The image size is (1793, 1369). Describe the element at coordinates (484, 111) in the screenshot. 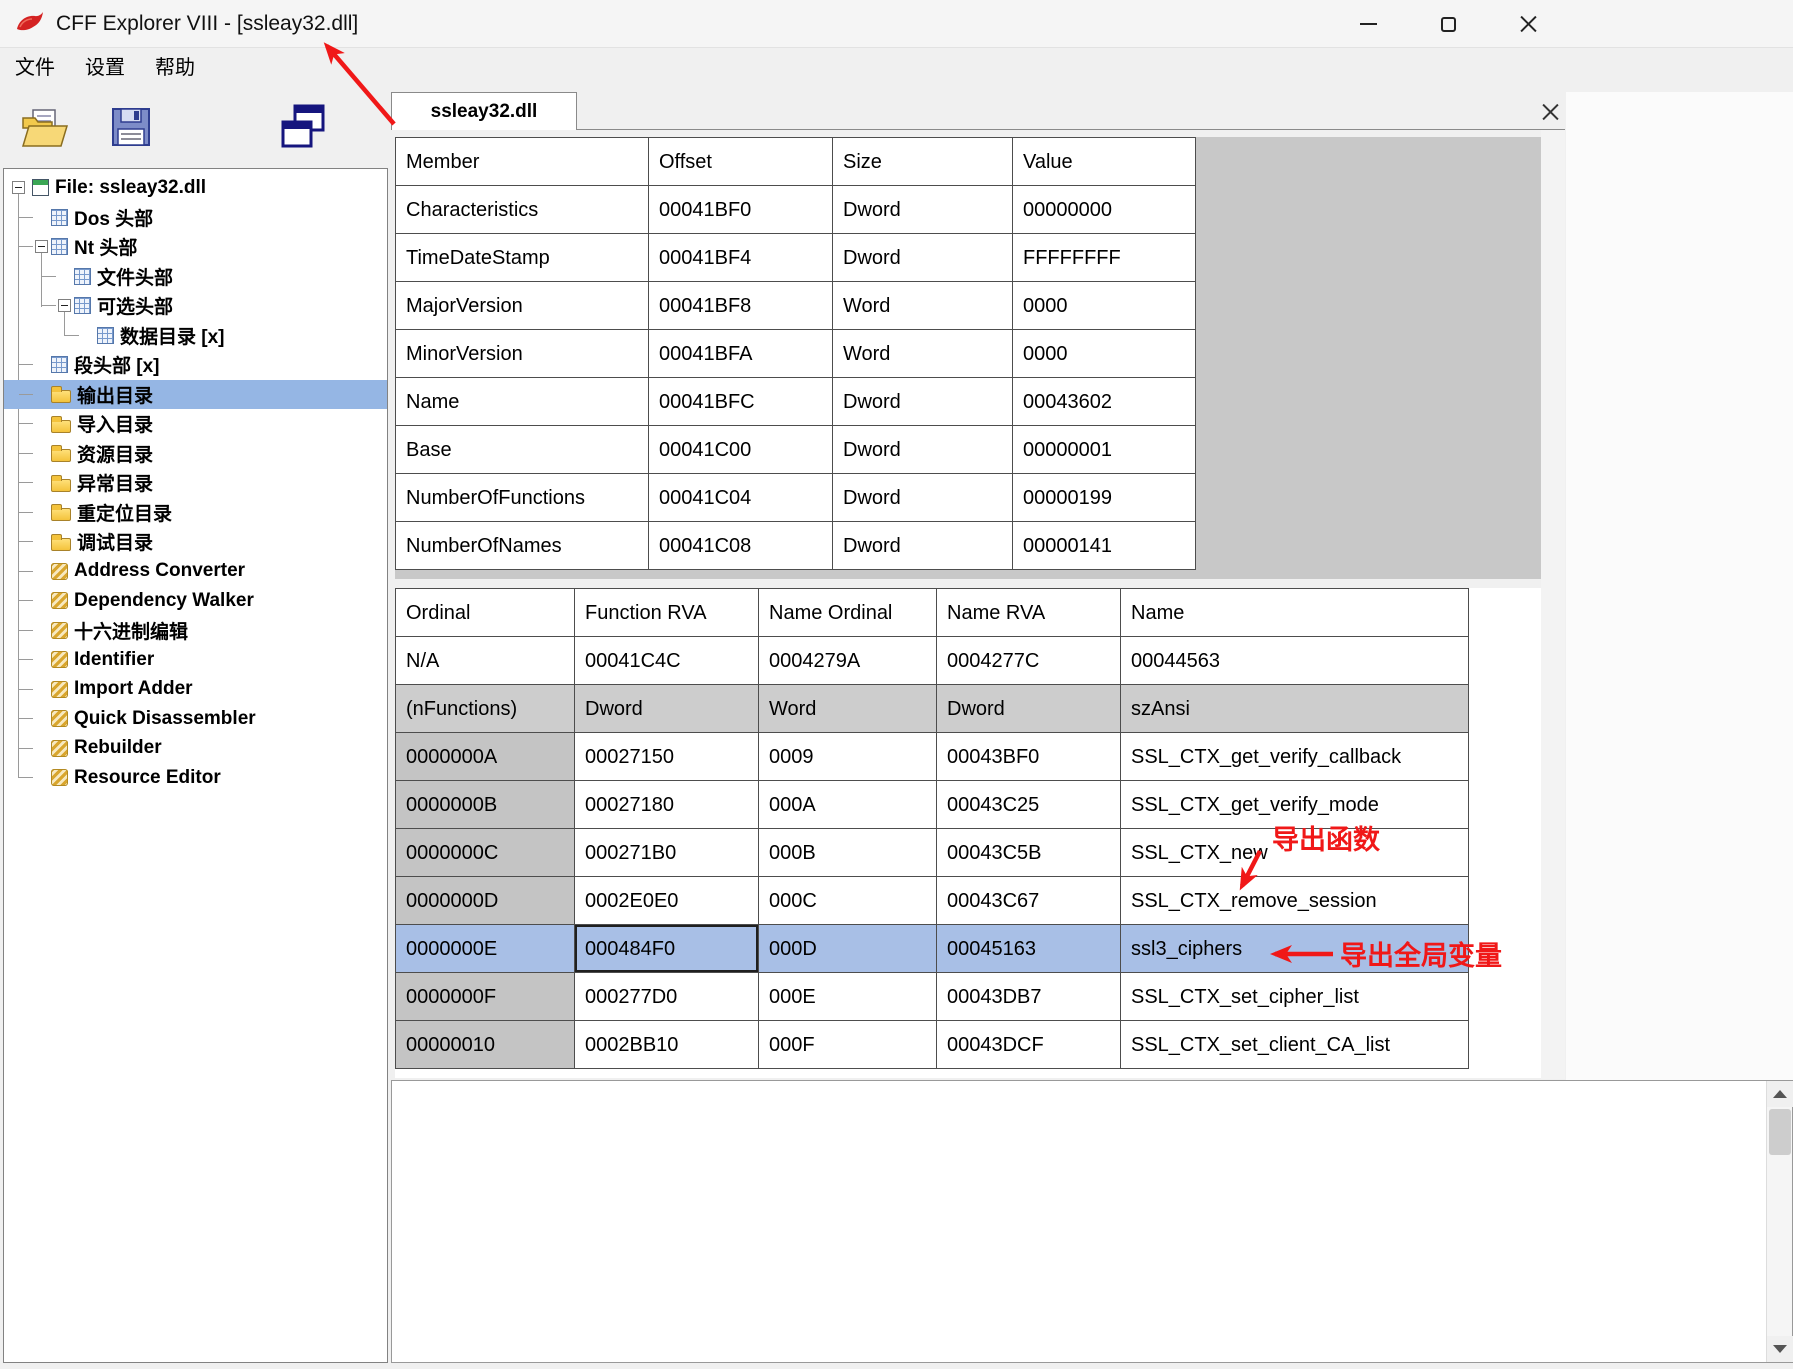

I see `tab-ssleay32: ssleay32.dll` at that location.